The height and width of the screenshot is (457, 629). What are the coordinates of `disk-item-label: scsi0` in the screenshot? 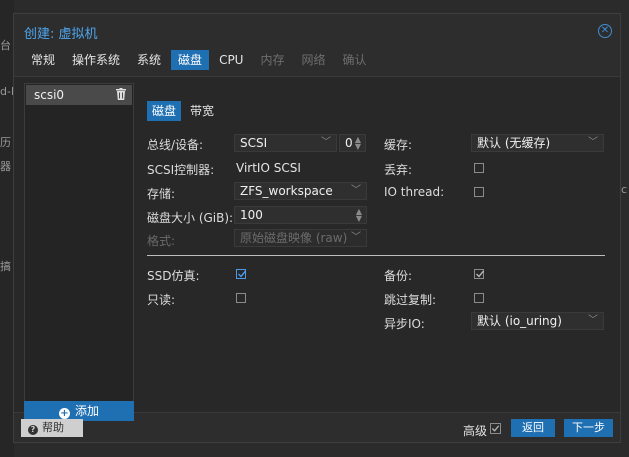 It's located at (49, 95).